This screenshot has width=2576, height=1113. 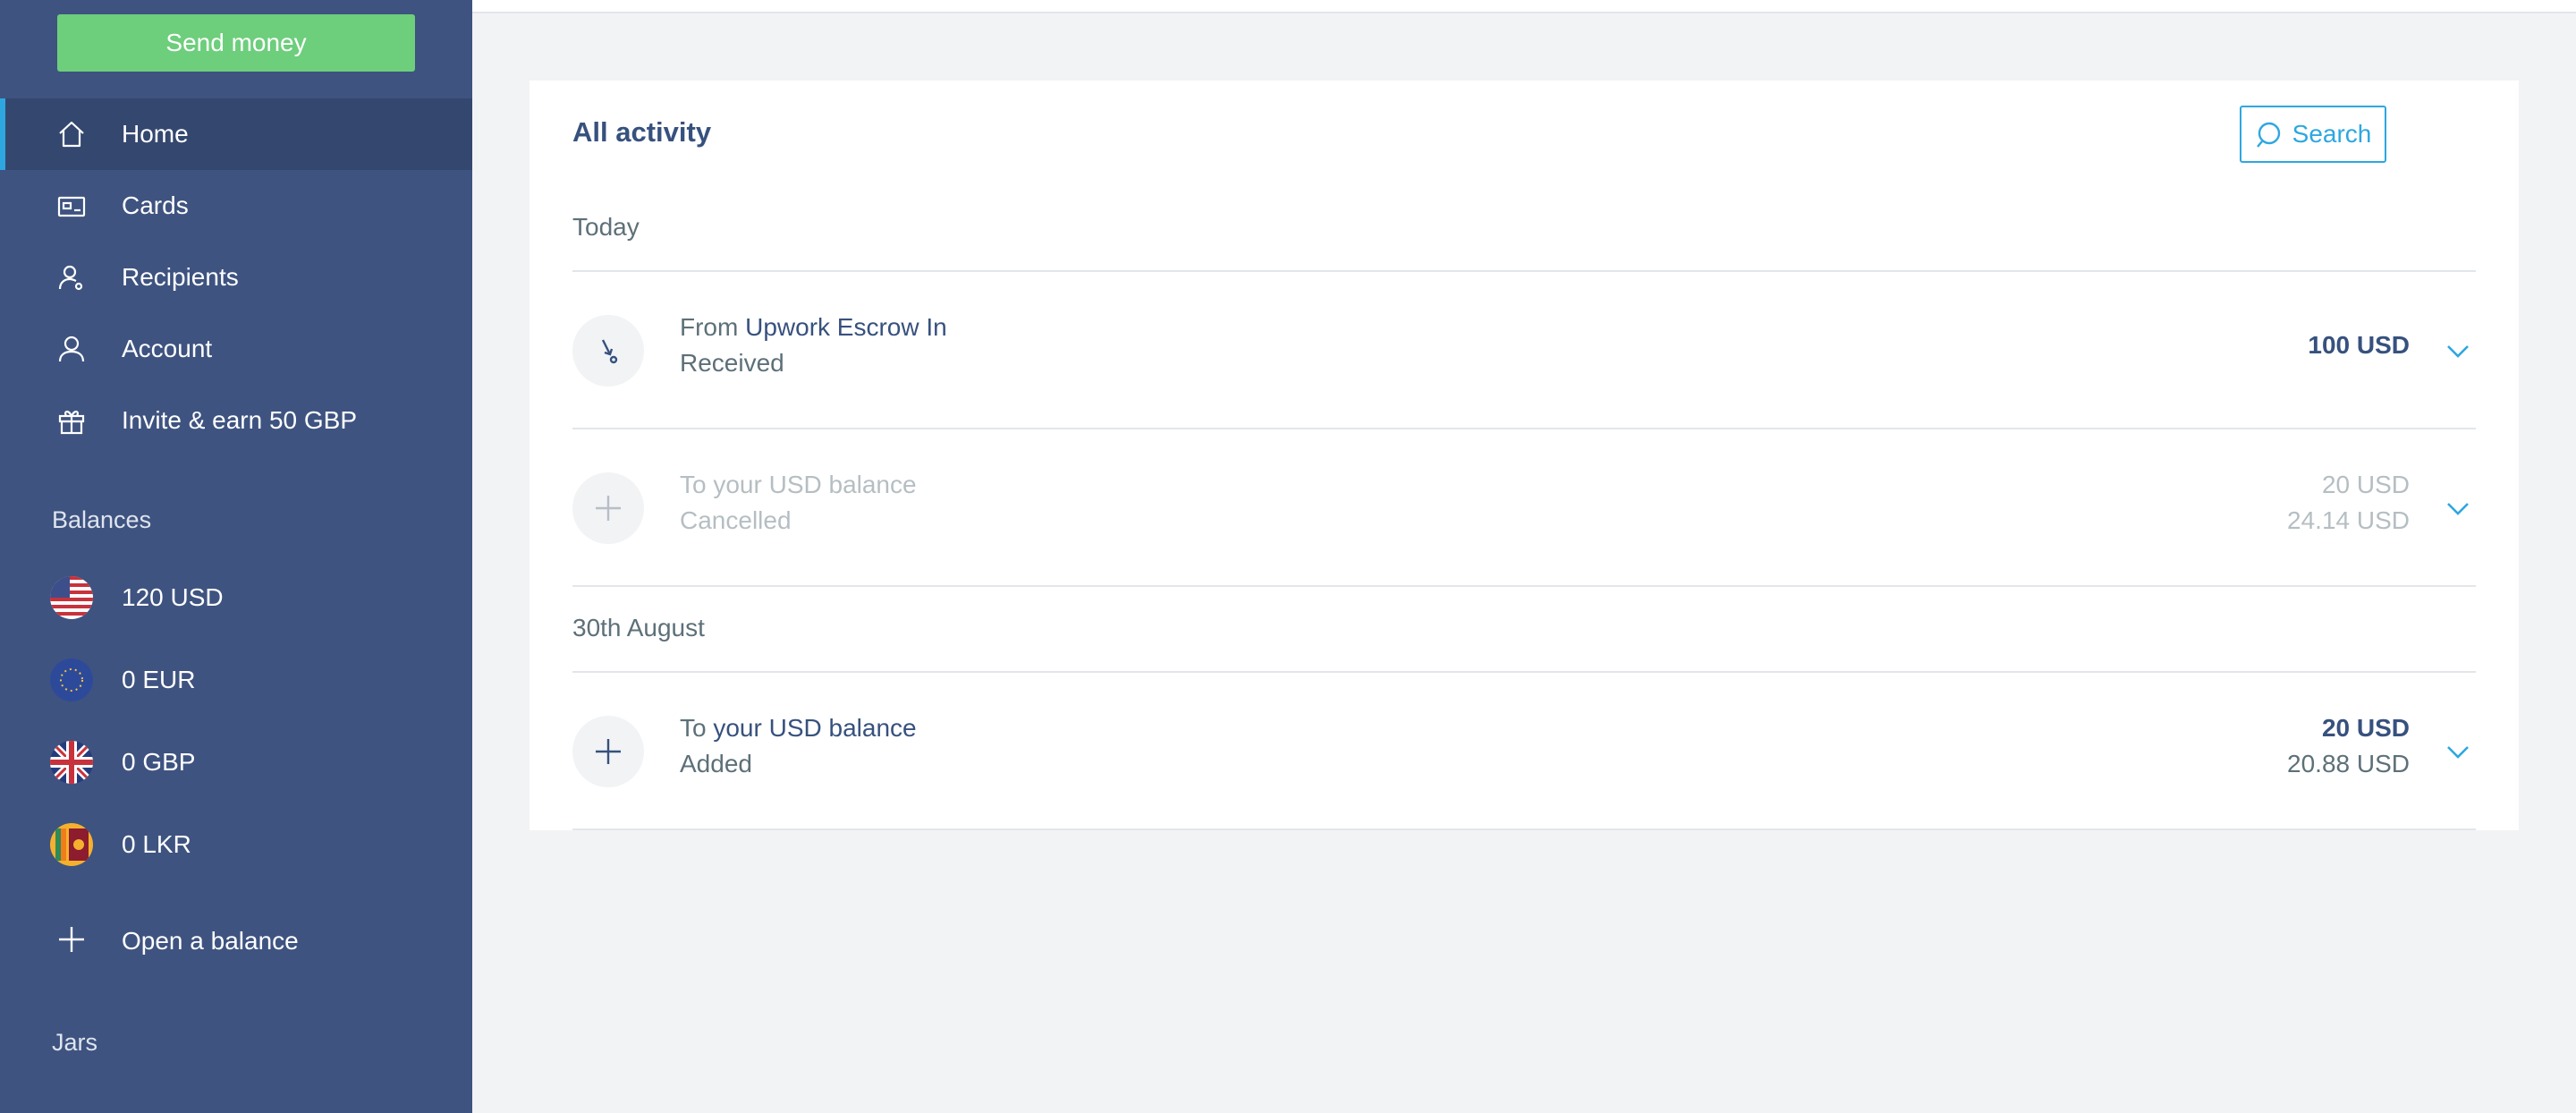 I want to click on balance-label: 0 LKR, so click(x=156, y=844).